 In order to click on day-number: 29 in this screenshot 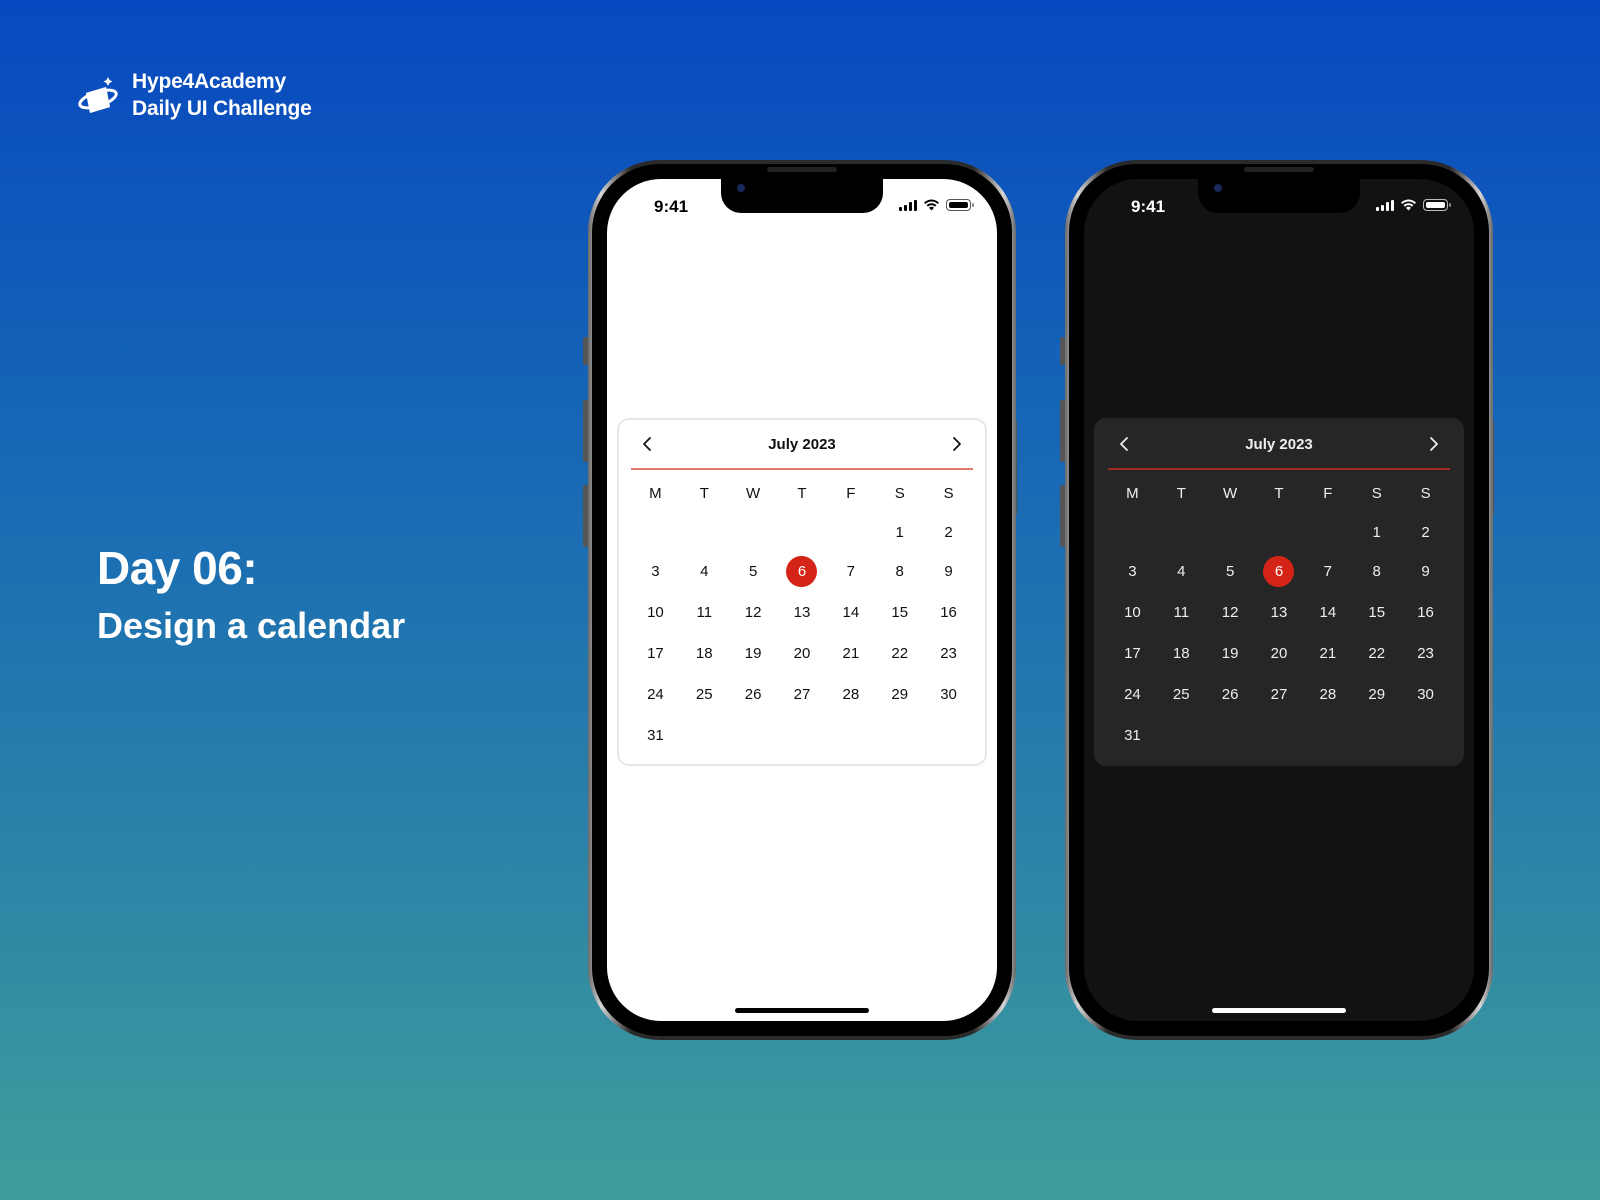, I will do `click(900, 694)`.